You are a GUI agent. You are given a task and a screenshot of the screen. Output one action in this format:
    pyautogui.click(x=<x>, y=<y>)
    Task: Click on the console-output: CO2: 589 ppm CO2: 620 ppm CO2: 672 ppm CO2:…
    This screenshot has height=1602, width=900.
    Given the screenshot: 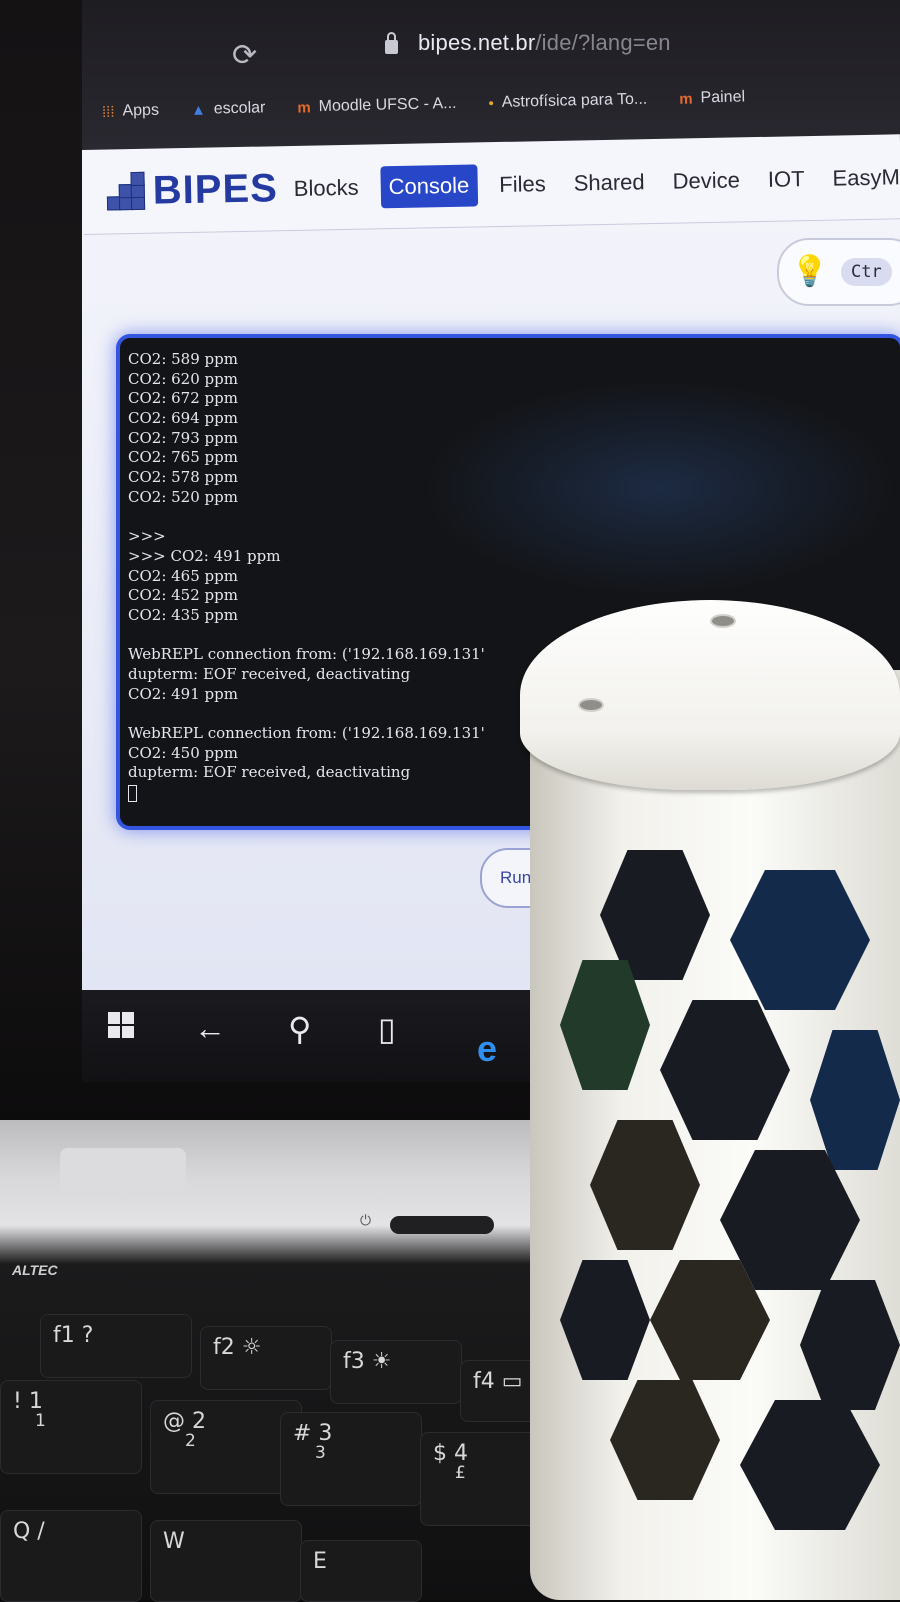 What is the action you would take?
    pyautogui.click(x=306, y=576)
    